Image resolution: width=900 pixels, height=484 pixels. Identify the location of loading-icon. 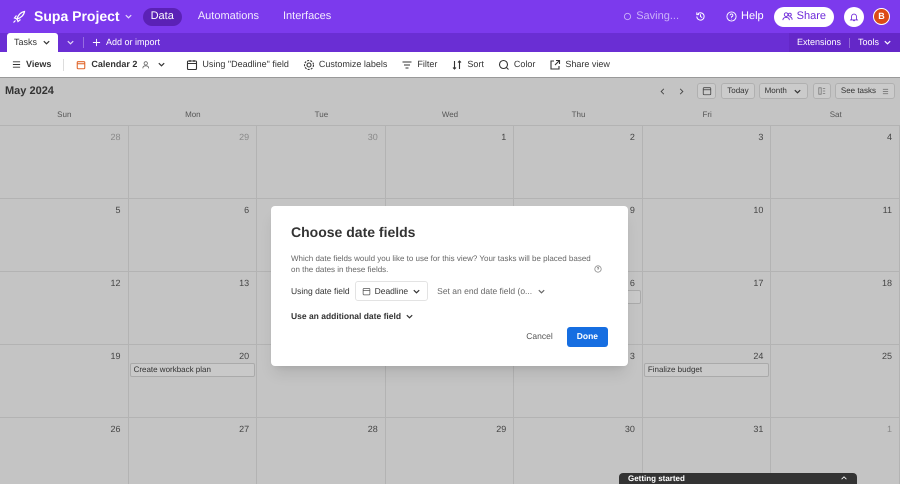
(627, 16).